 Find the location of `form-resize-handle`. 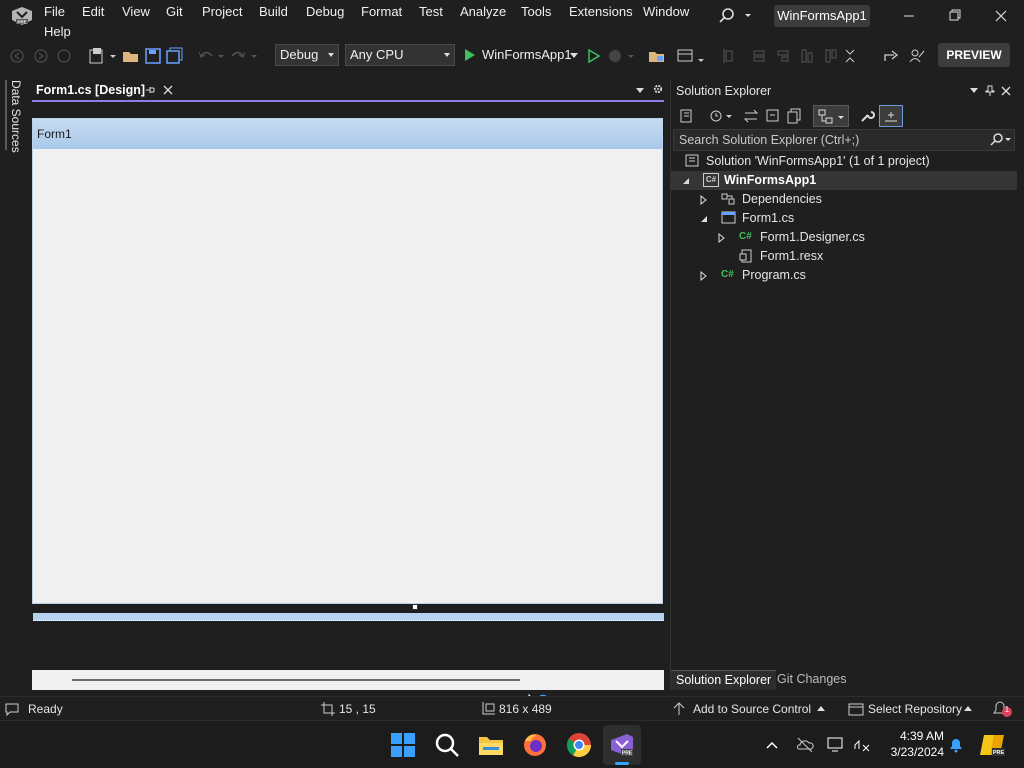

form-resize-handle is located at coordinates (415, 607).